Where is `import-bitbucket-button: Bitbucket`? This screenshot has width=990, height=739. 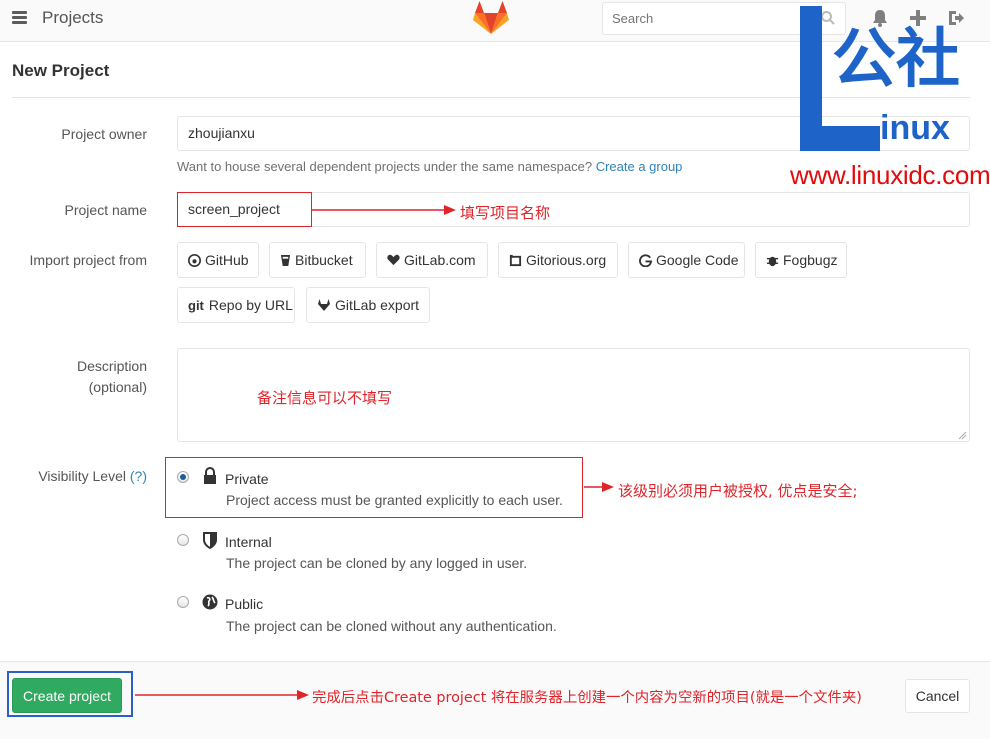 import-bitbucket-button: Bitbucket is located at coordinates (317, 260).